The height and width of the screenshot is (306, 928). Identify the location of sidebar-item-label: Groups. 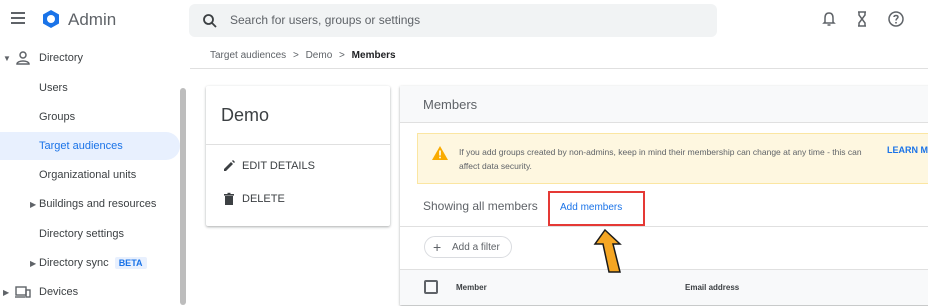
(57, 117).